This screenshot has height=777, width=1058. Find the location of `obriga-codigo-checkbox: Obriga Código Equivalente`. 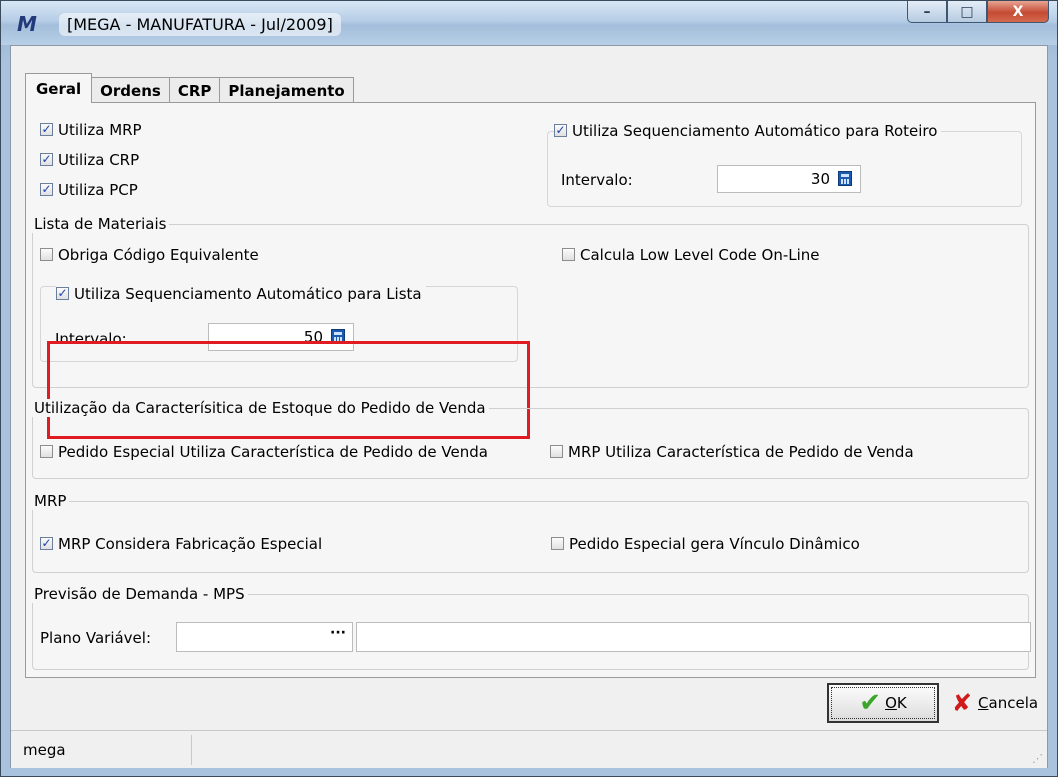

obriga-codigo-checkbox: Obriga Código Equivalente is located at coordinates (149, 255).